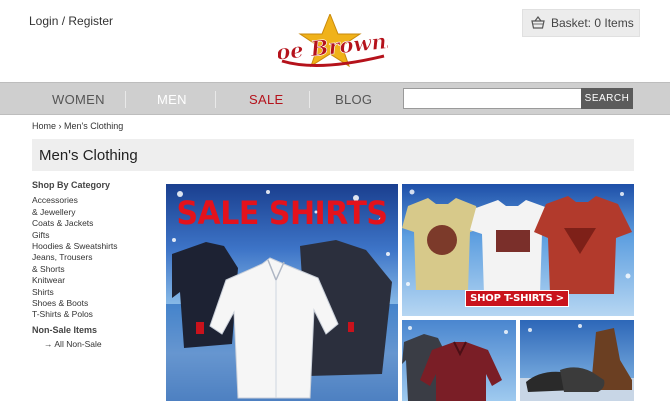  Describe the element at coordinates (63, 263) in the screenshot. I see `sidebar-item-jeans: Jeans, Trousers & Shorts` at that location.